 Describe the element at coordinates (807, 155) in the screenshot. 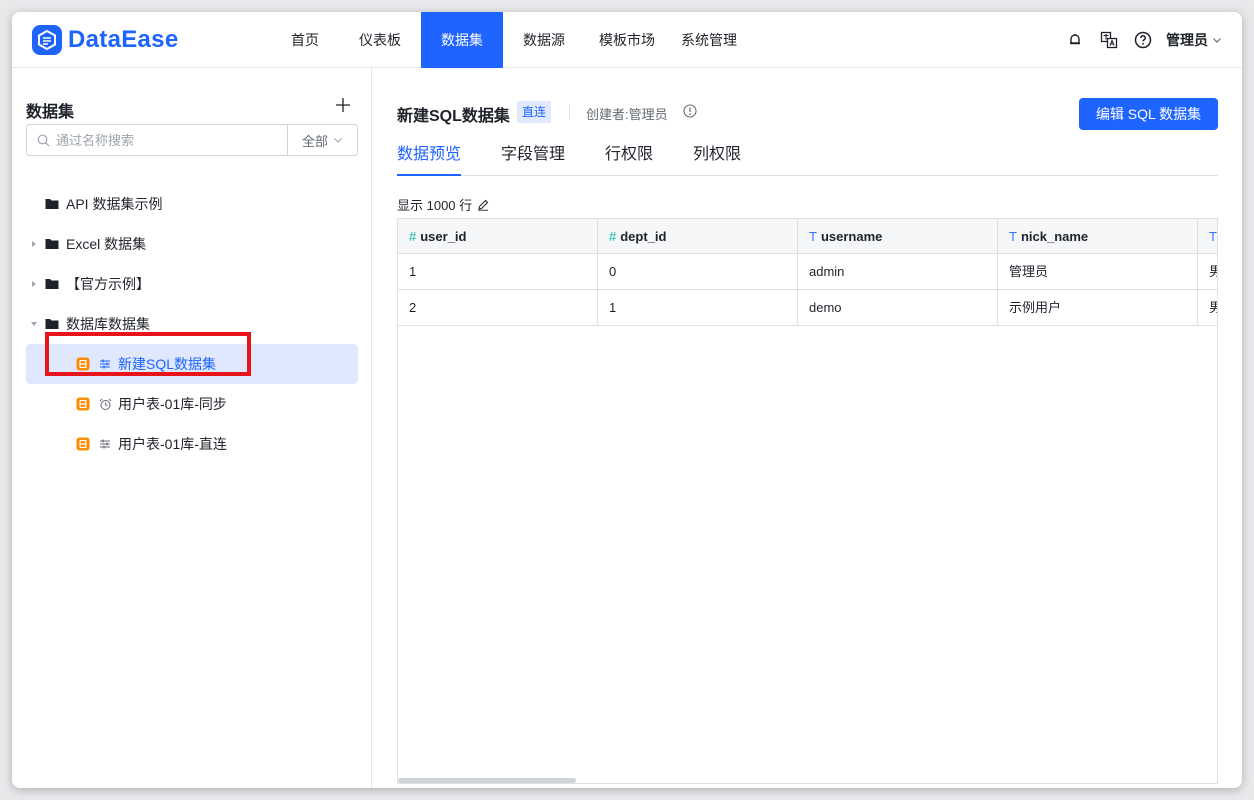

I see `detail-tabs: 数据预览 字段管理 行权限 列权限` at that location.